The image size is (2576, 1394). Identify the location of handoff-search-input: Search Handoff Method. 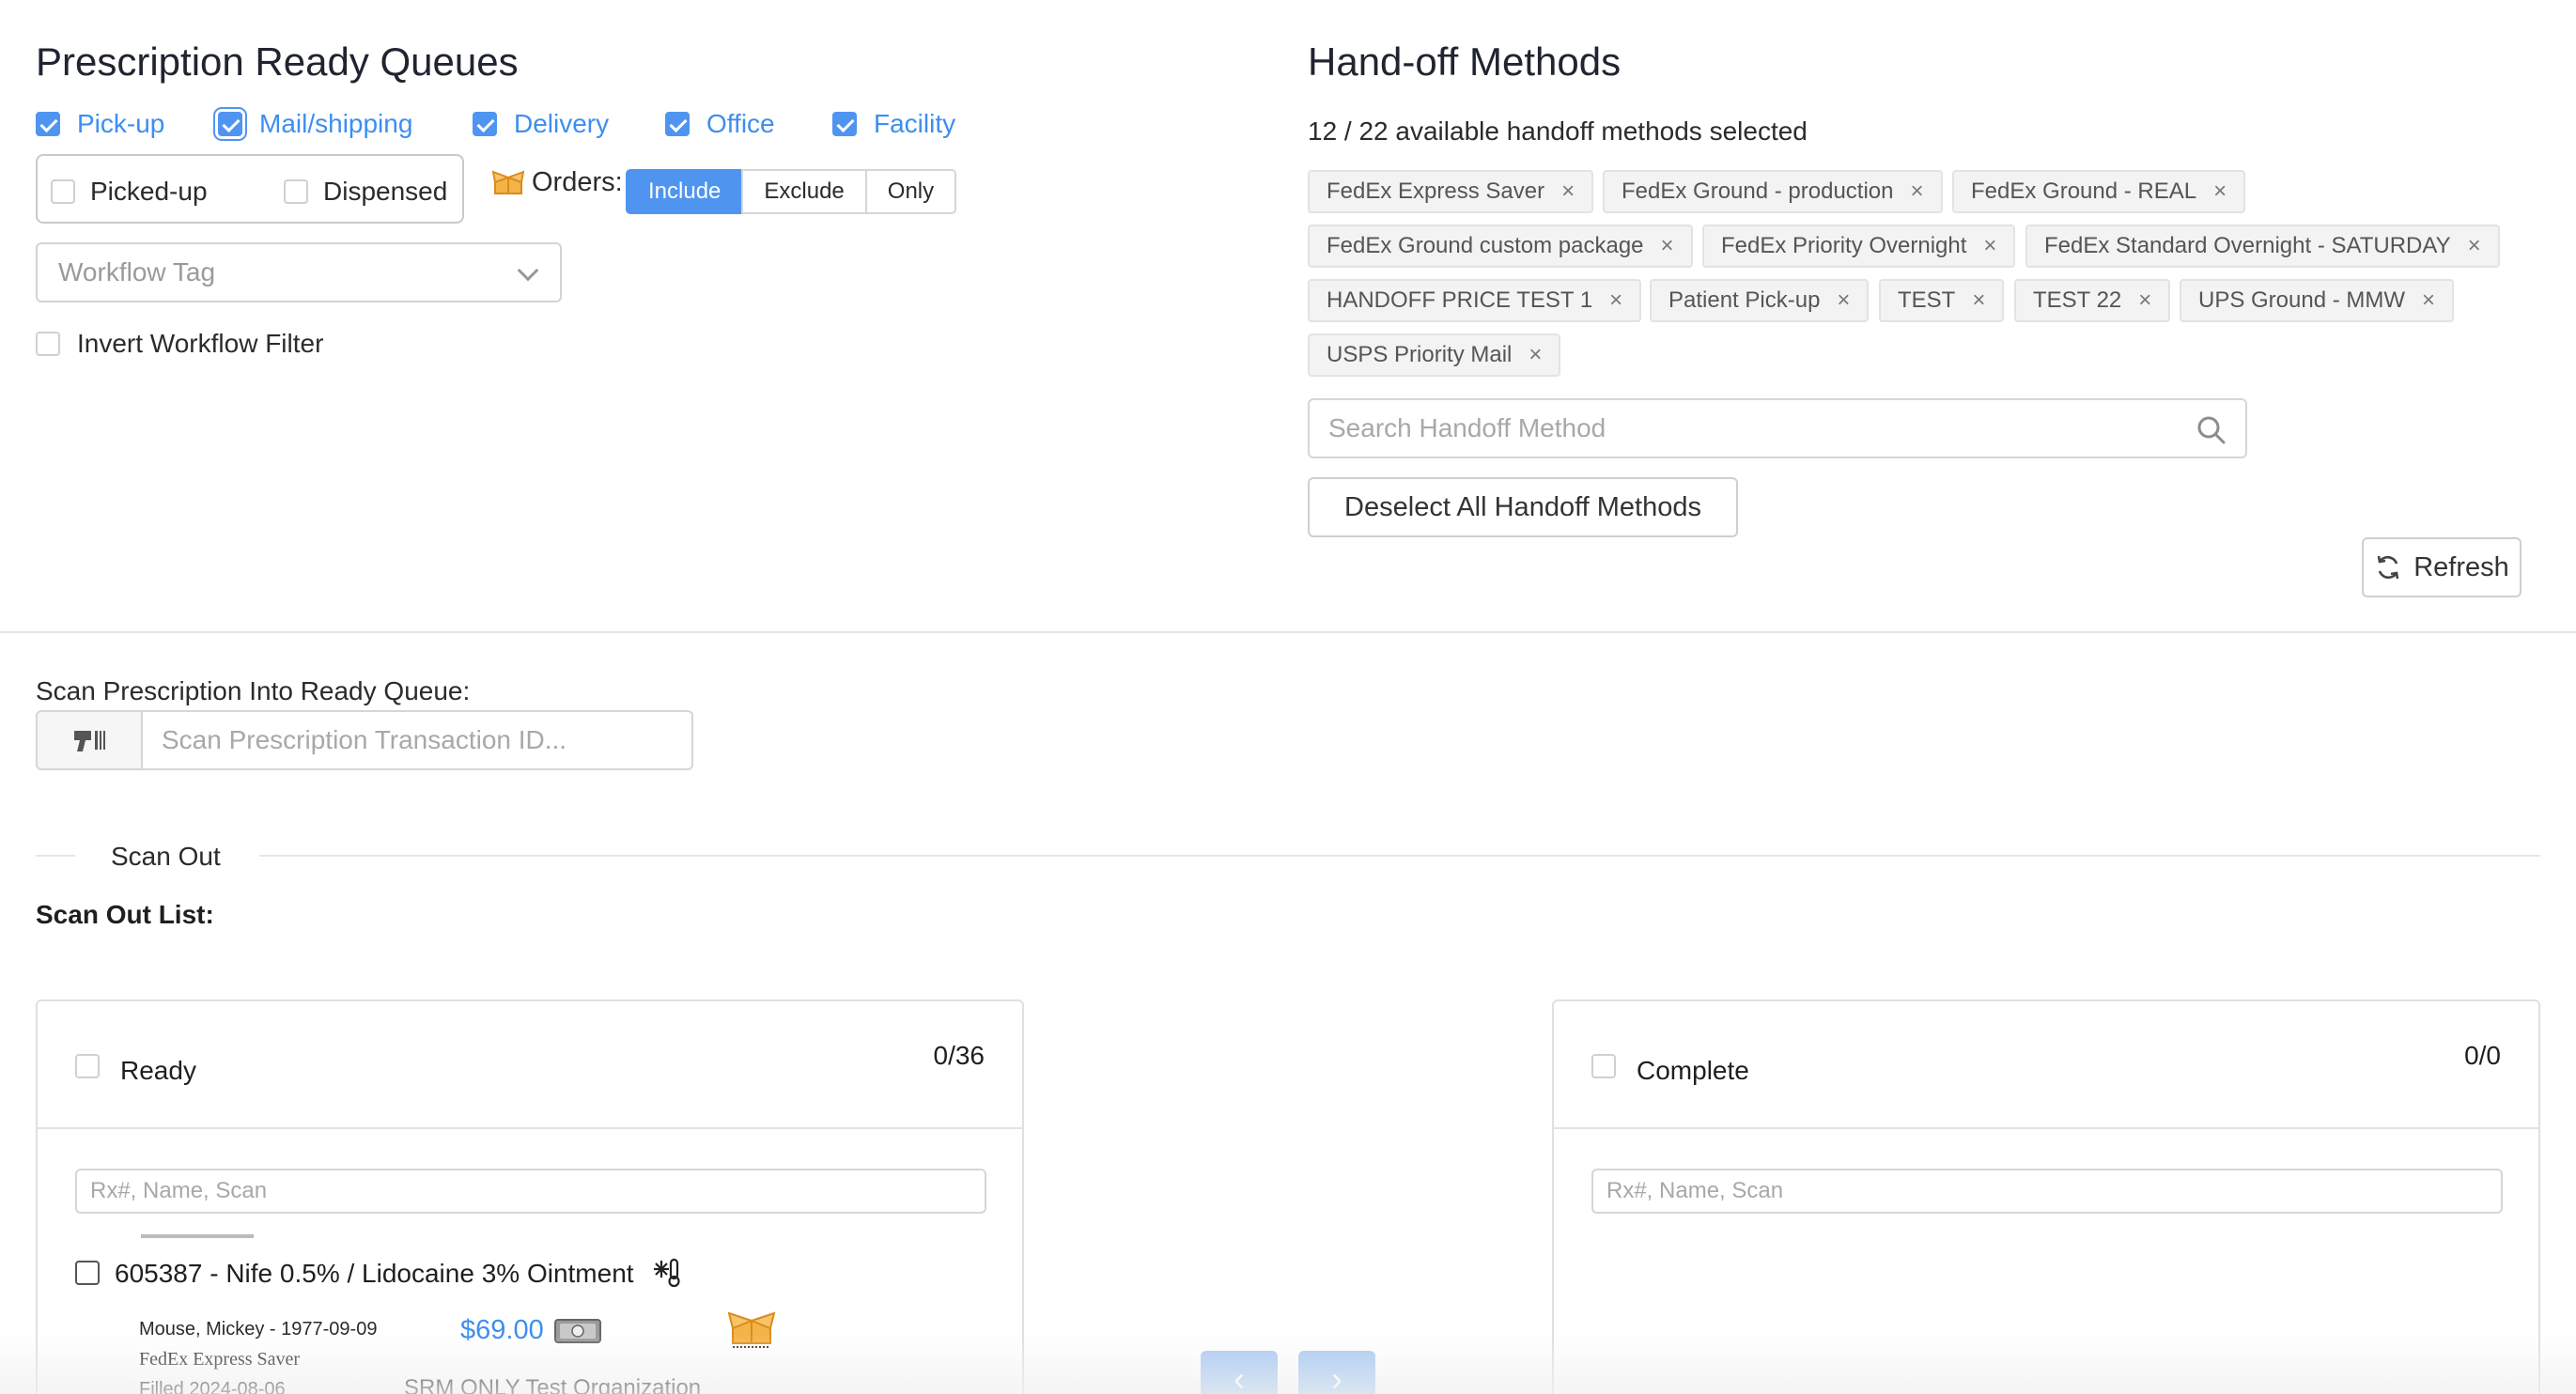
(1777, 428).